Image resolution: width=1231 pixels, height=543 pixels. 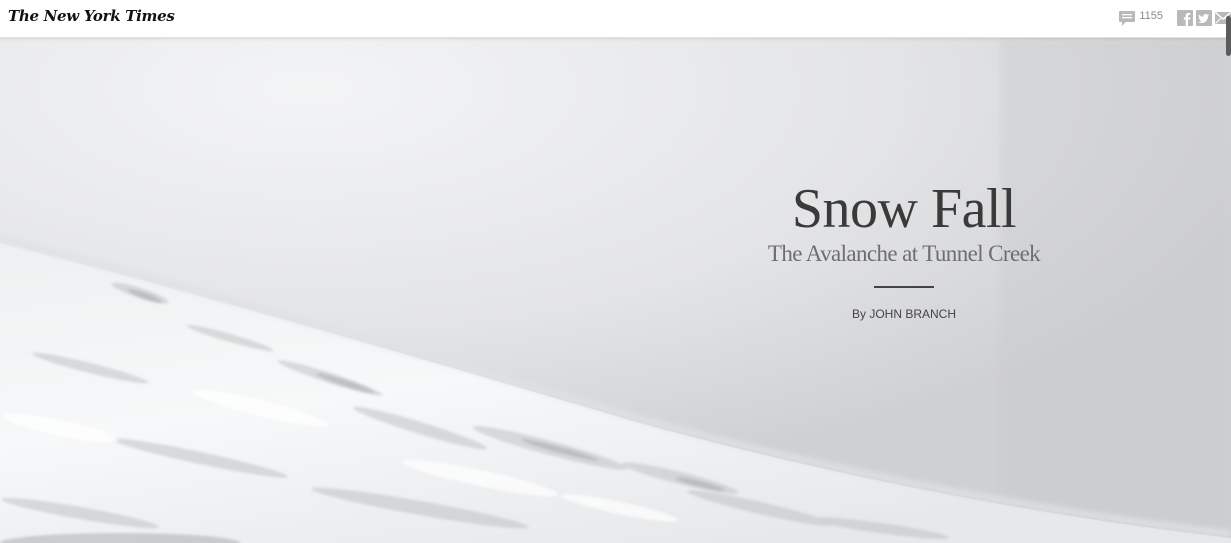 What do you see at coordinates (615, 19) in the screenshot?
I see `top-bar: The New York Times 1155` at bounding box center [615, 19].